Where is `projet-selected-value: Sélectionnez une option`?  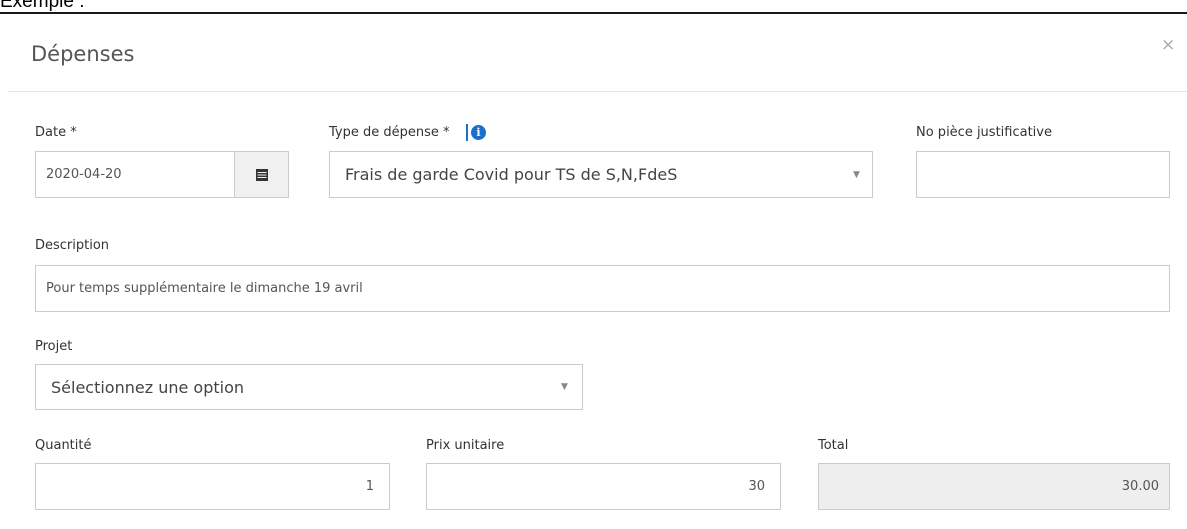
projet-selected-value: Sélectionnez une option is located at coordinates (148, 387).